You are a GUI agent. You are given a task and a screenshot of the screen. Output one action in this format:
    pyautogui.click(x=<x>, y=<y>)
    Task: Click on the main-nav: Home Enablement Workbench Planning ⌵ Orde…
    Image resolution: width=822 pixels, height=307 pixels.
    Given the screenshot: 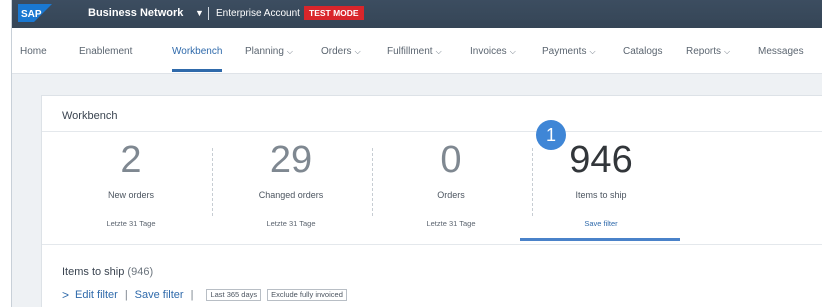 What is the action you would take?
    pyautogui.click(x=417, y=51)
    